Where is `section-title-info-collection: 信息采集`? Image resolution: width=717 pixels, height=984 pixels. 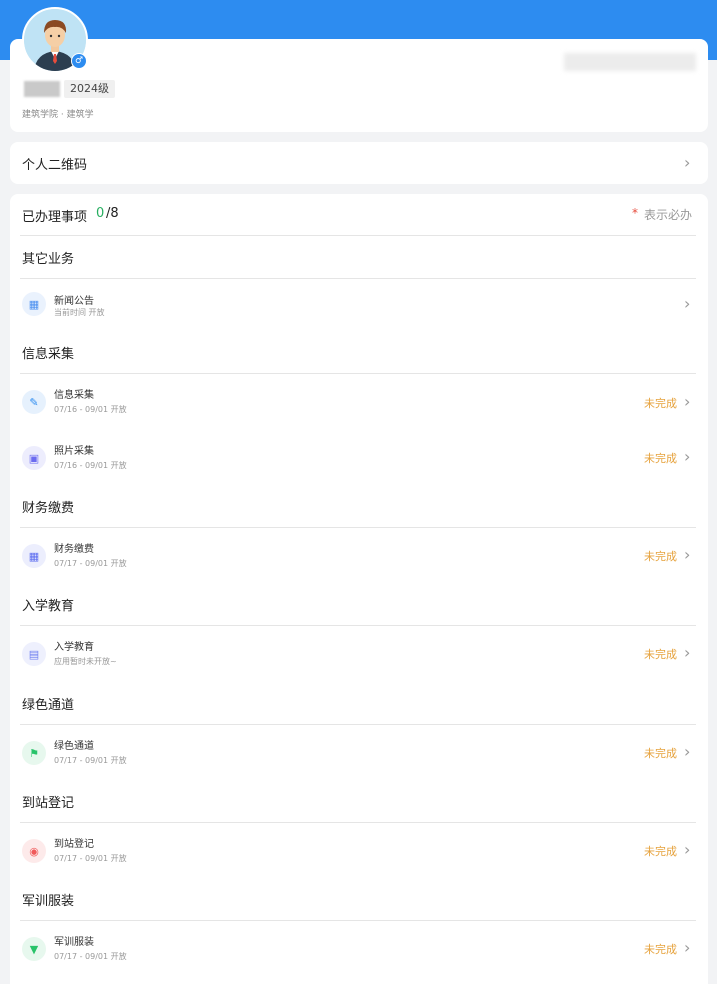 section-title-info-collection: 信息采集 is located at coordinates (48, 354).